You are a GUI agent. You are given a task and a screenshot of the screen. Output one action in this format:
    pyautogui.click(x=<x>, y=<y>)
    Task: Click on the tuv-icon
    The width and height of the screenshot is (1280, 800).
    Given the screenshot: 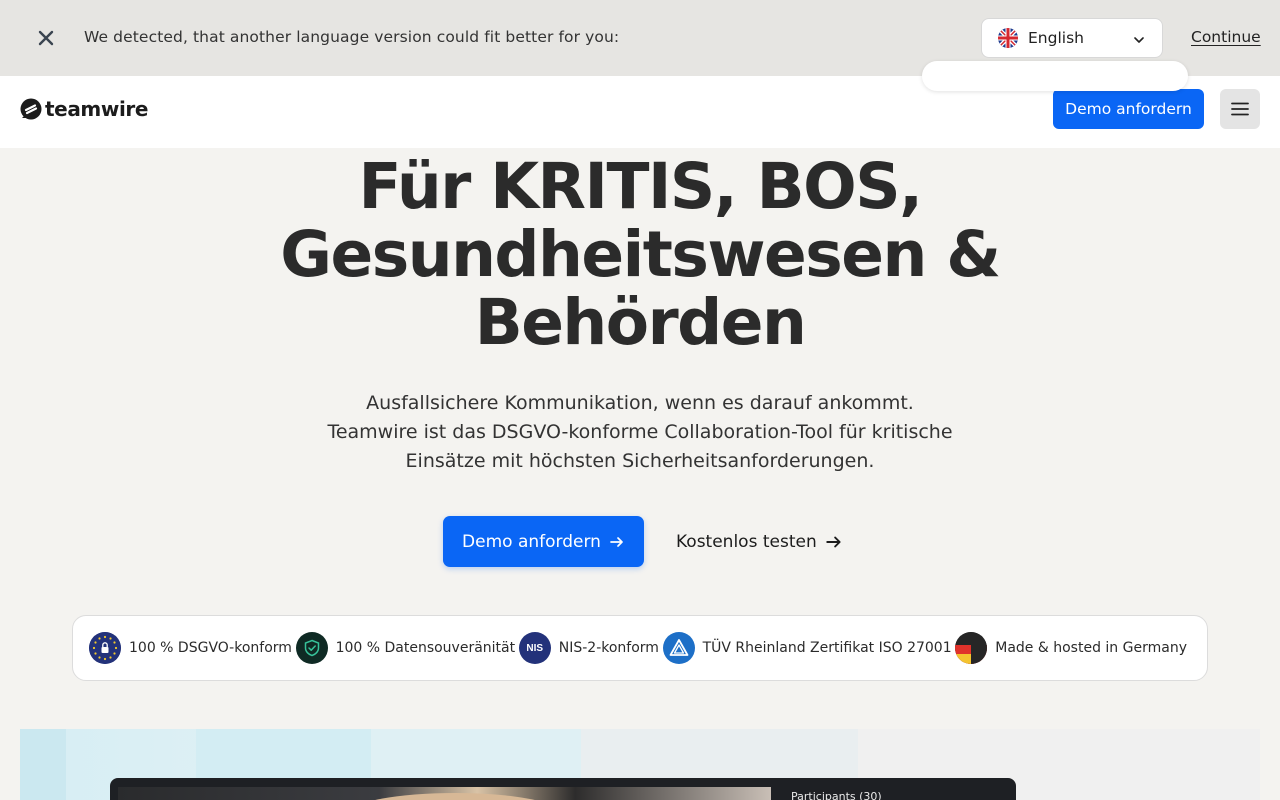 What is the action you would take?
    pyautogui.click(x=678, y=648)
    